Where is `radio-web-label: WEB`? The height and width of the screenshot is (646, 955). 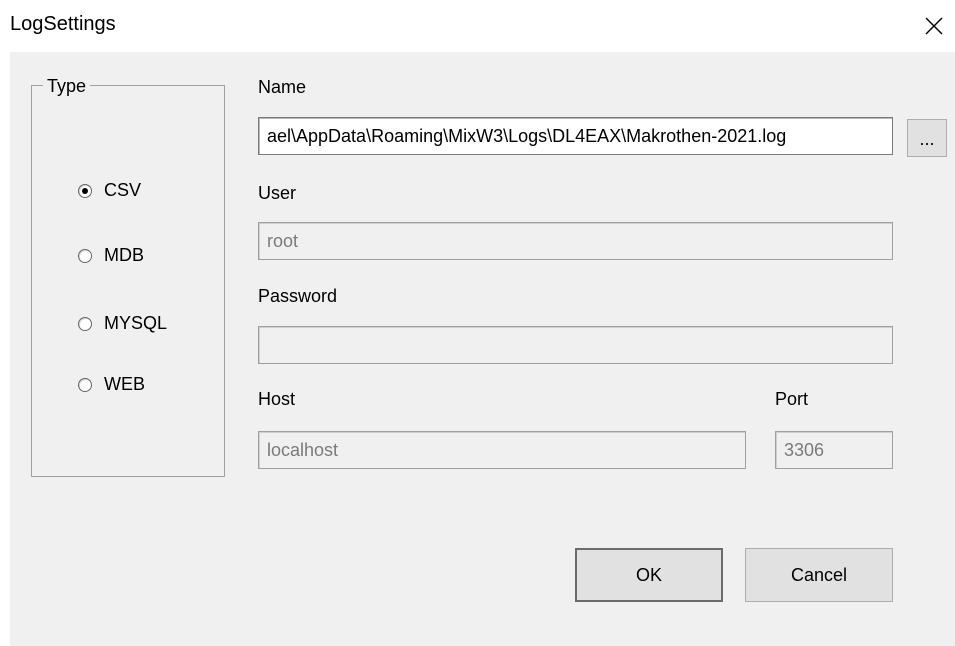
radio-web-label: WEB is located at coordinates (124, 384).